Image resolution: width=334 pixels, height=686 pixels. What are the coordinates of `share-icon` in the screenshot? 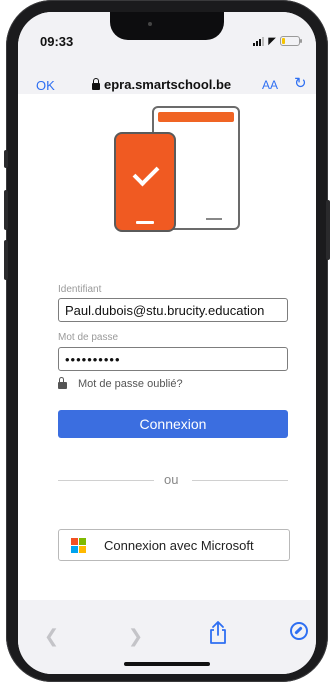 It's located at (218, 633).